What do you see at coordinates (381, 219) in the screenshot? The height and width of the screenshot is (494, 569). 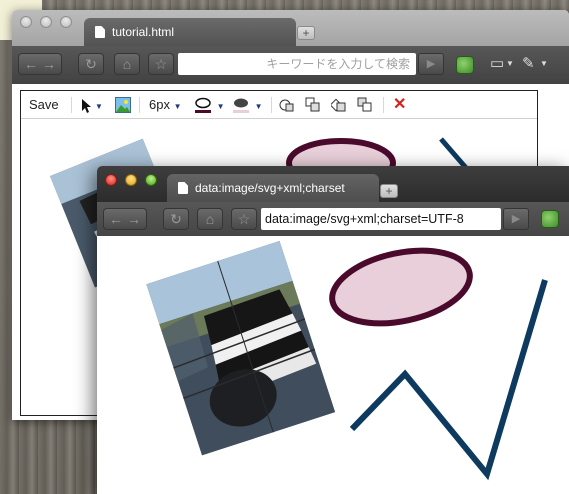 I see `address-bar: data:image/svg+xml;charset=UTF-8` at bounding box center [381, 219].